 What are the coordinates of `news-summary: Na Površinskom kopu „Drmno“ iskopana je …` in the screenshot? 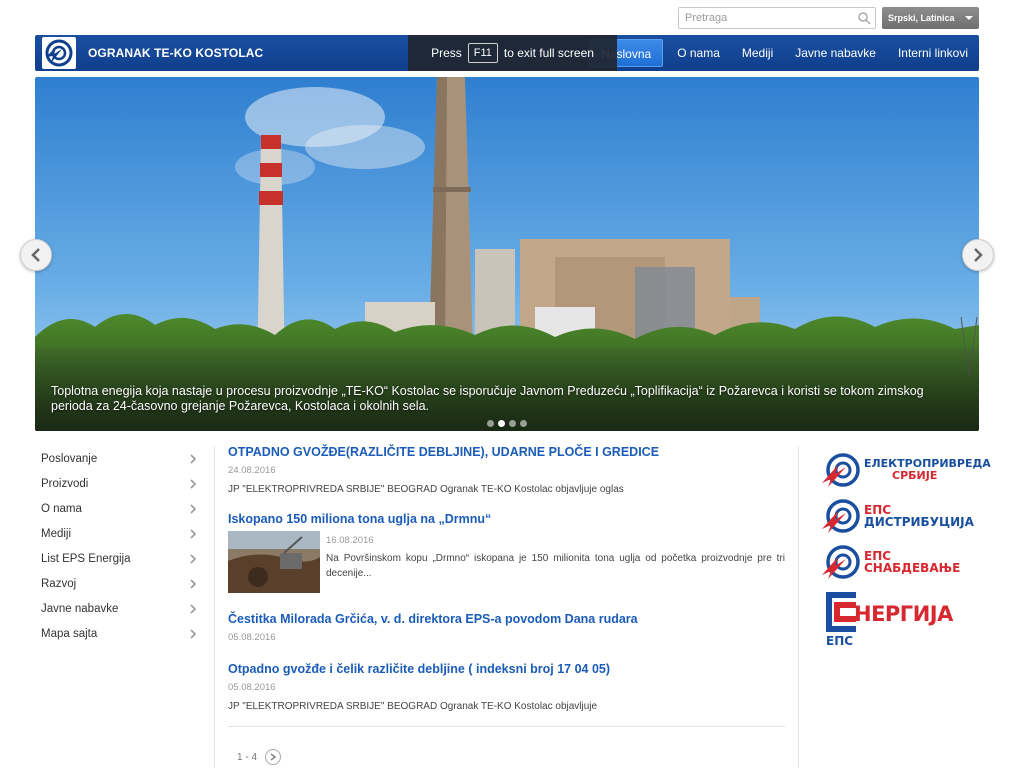 It's located at (555, 566).